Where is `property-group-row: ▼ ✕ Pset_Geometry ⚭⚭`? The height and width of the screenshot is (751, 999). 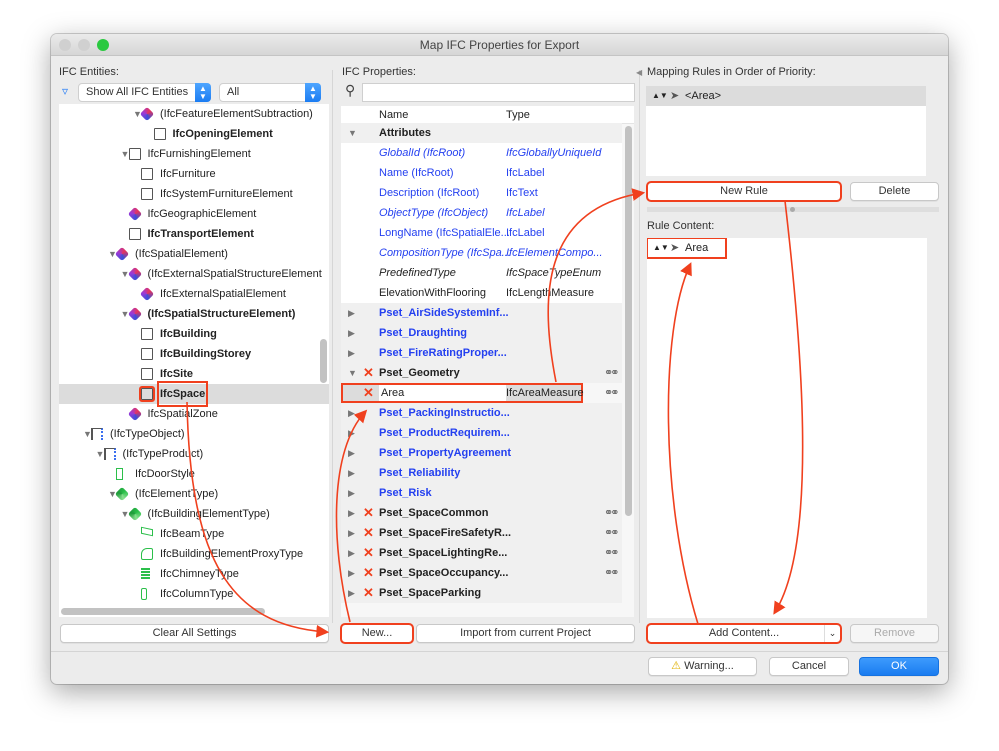 property-group-row: ▼ ✕ Pset_Geometry ⚭⚭ is located at coordinates (481, 373).